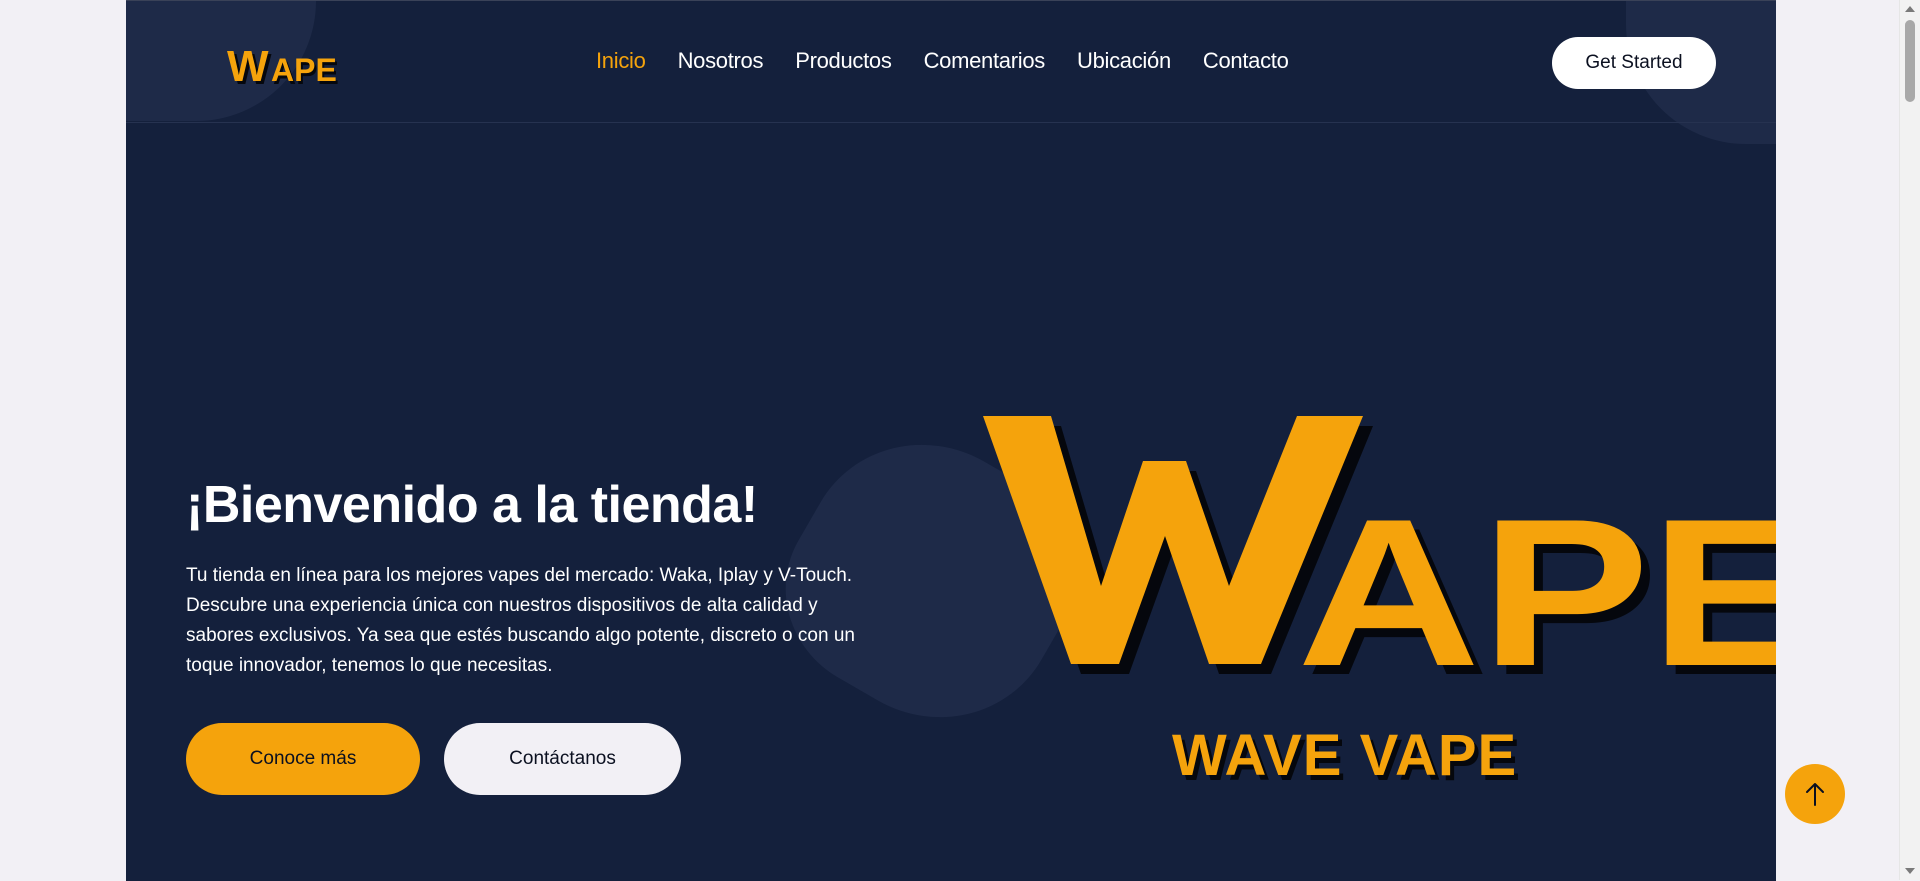 Image resolution: width=1920 pixels, height=881 pixels. I want to click on scroll-down-arrow-icon, so click(1910, 871).